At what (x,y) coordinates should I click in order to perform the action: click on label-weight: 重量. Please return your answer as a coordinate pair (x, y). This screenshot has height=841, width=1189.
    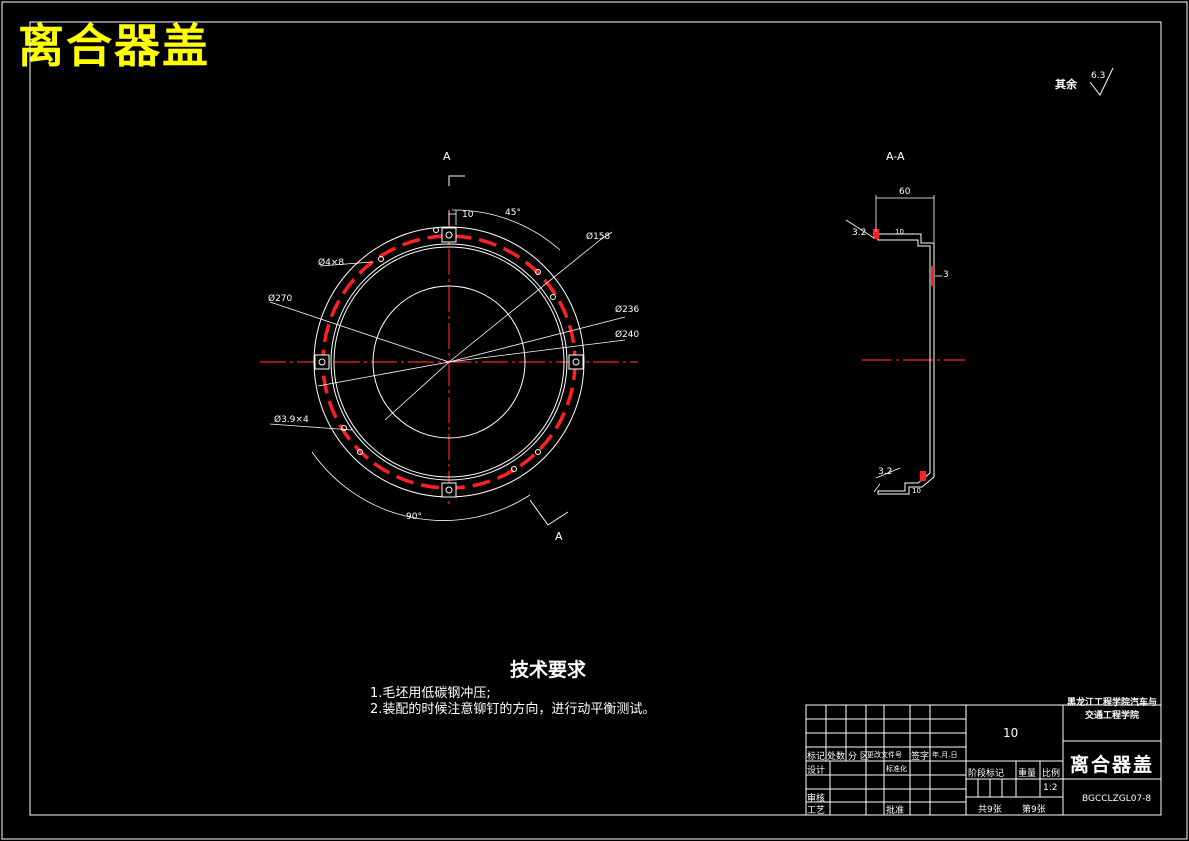
    Looking at the image, I should click on (1027, 774).